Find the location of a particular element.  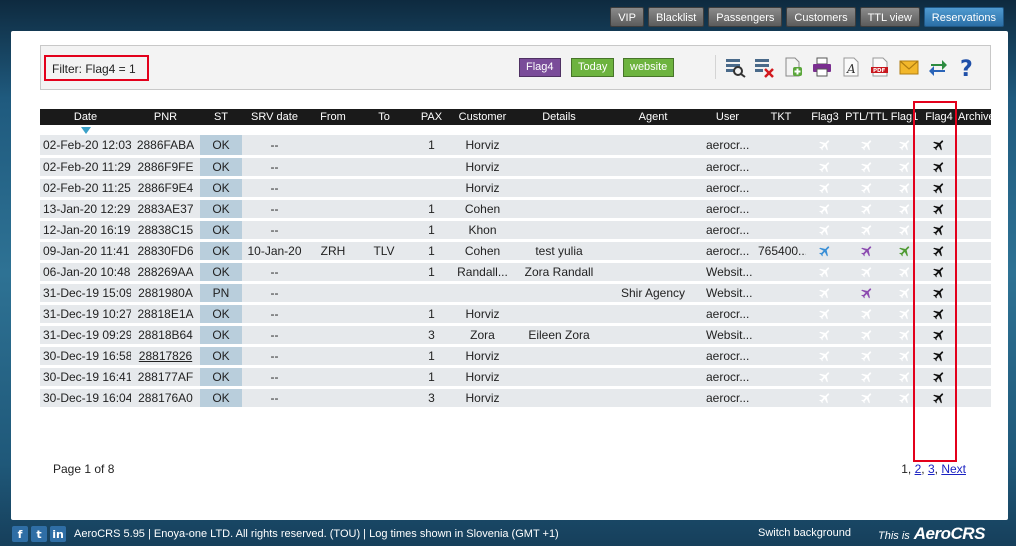

column-header-st: ST is located at coordinates (221, 117).